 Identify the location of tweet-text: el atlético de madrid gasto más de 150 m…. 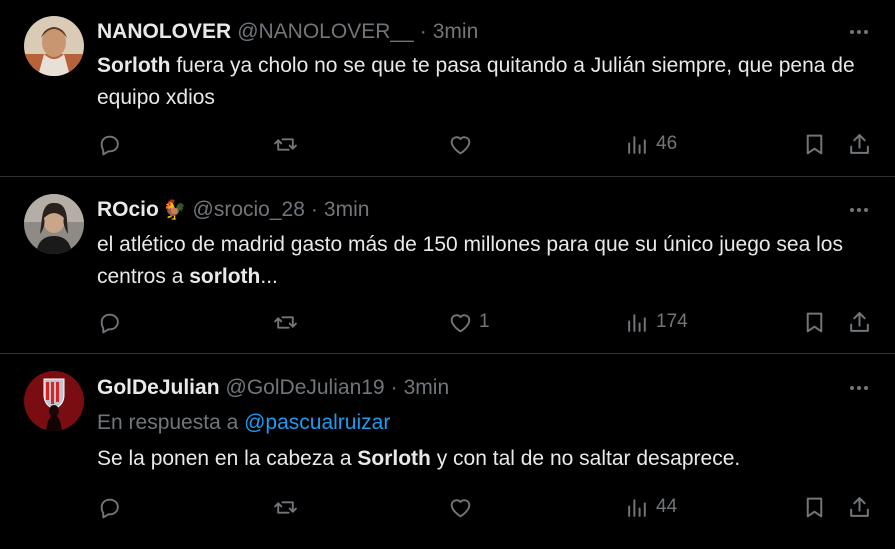
(482, 261).